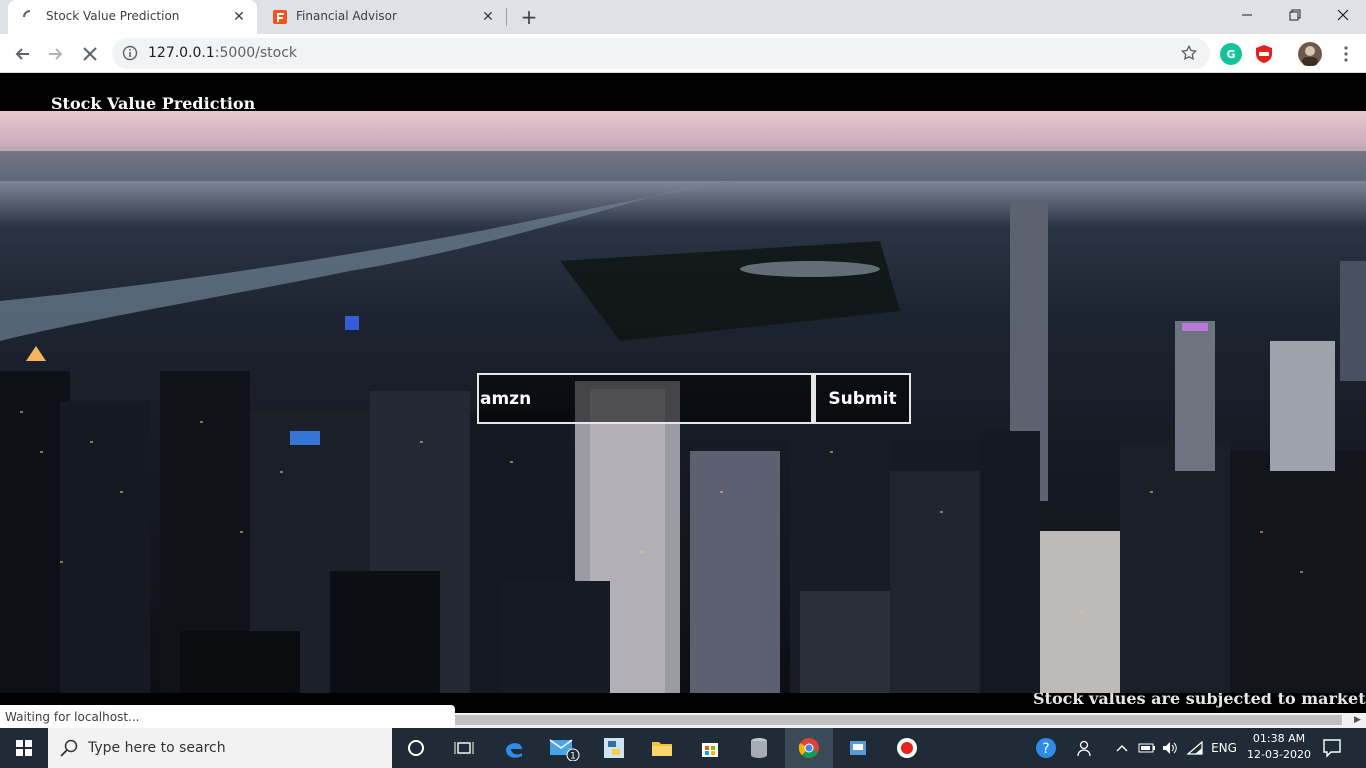 This screenshot has height=768, width=1366. I want to click on network-app-icon, so click(858, 748).